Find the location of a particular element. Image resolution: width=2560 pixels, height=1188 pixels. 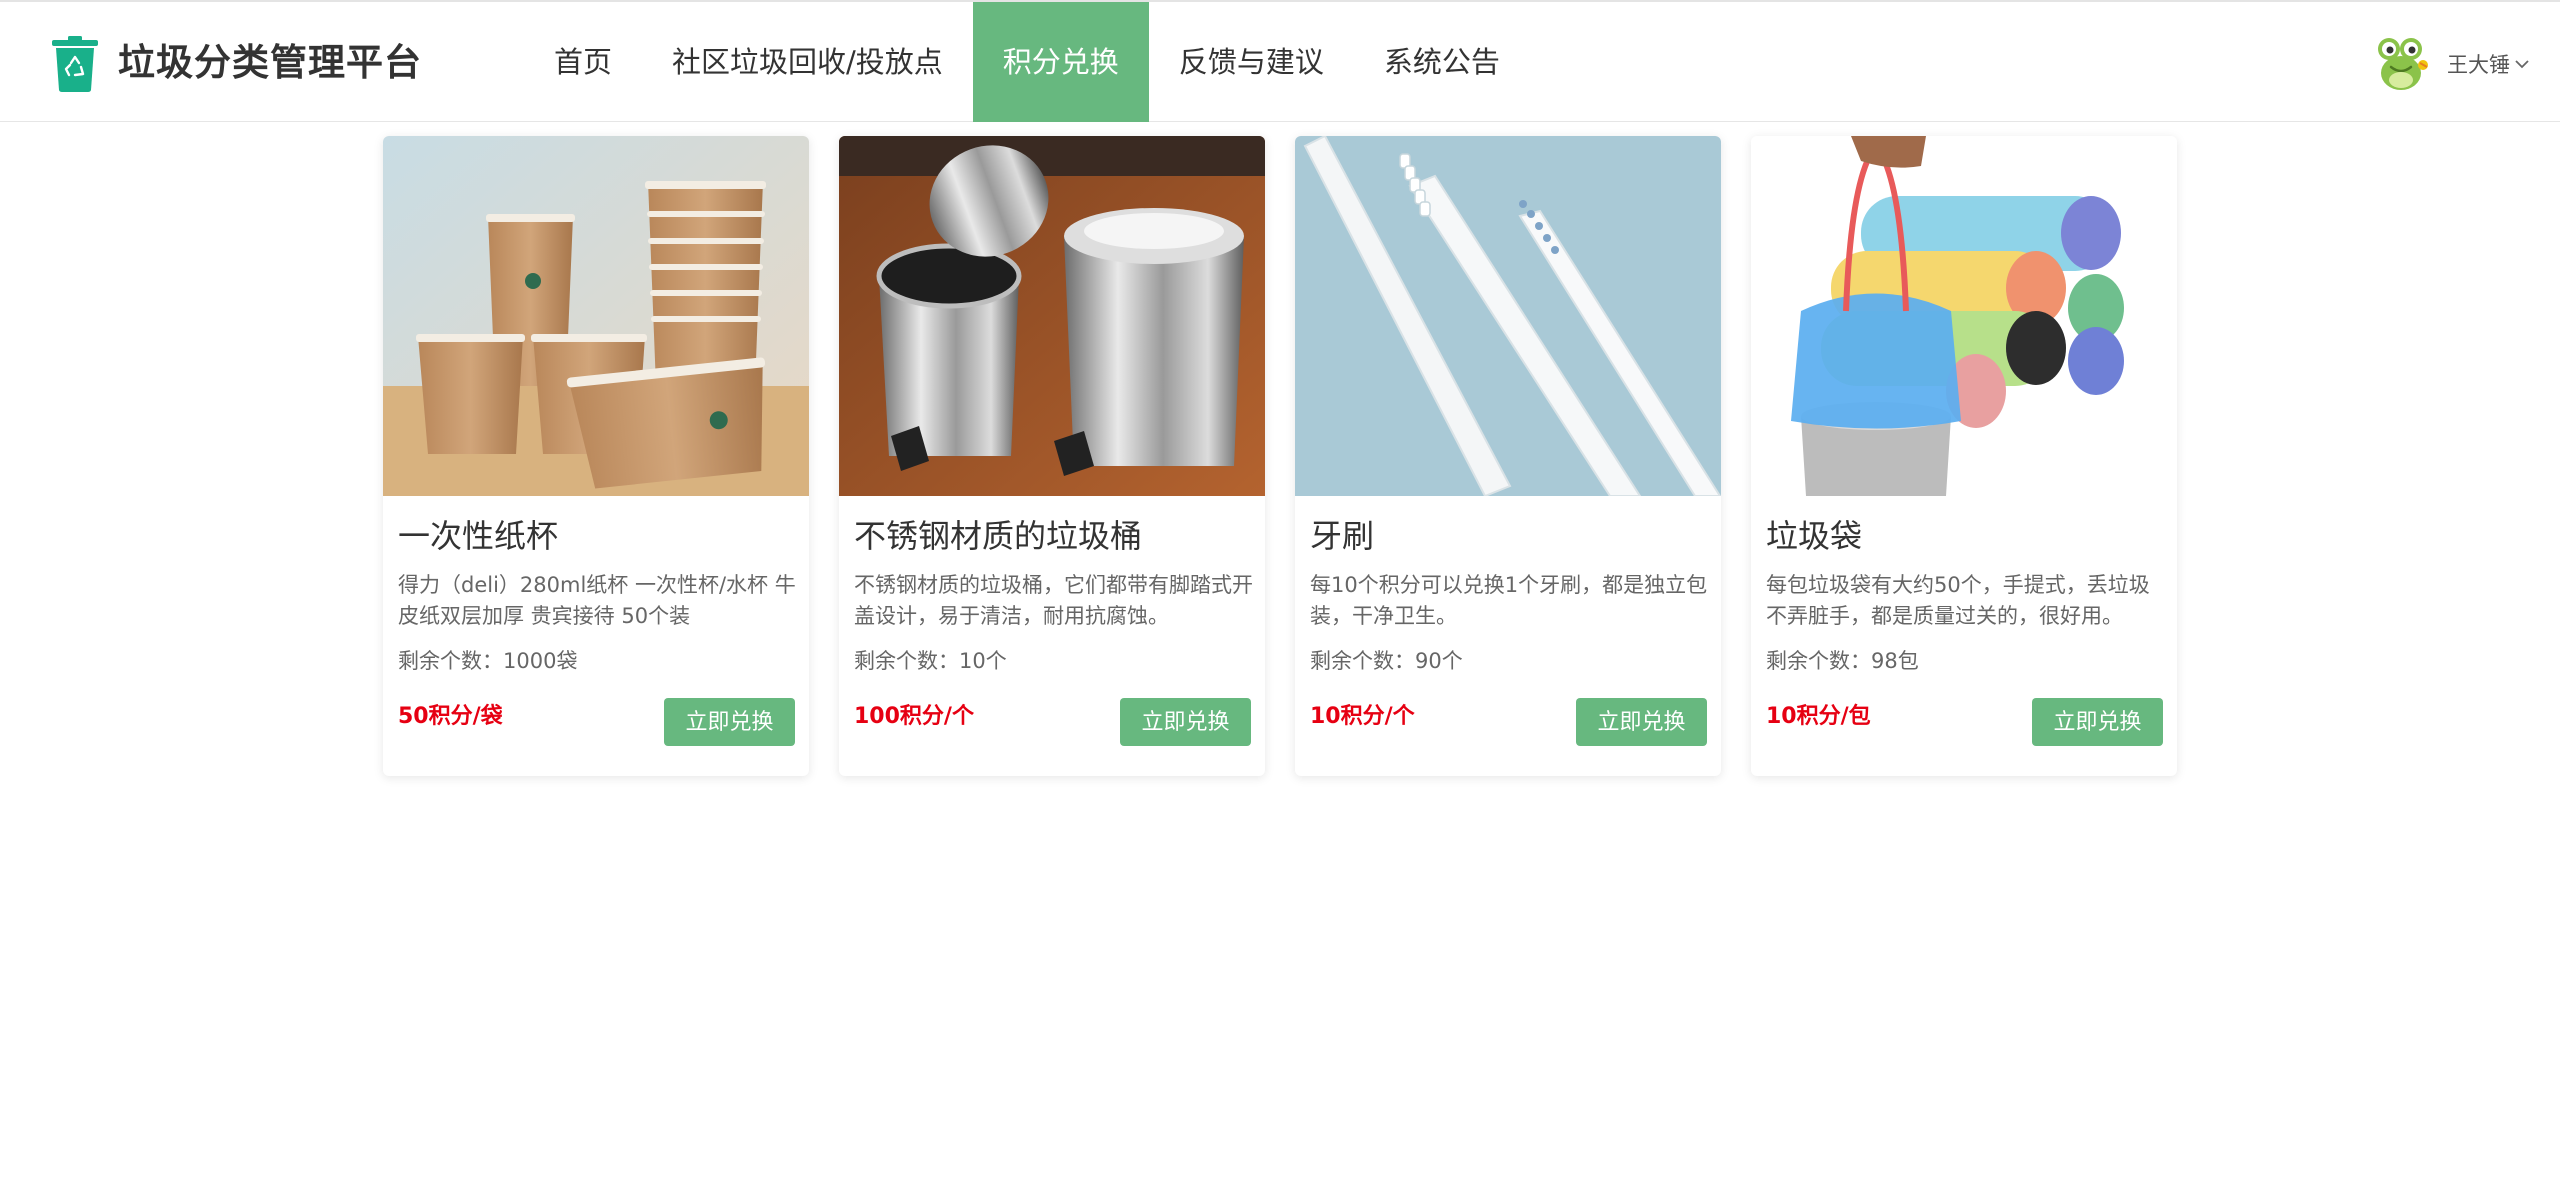

product-title: 牙刷 is located at coordinates (1342, 536).